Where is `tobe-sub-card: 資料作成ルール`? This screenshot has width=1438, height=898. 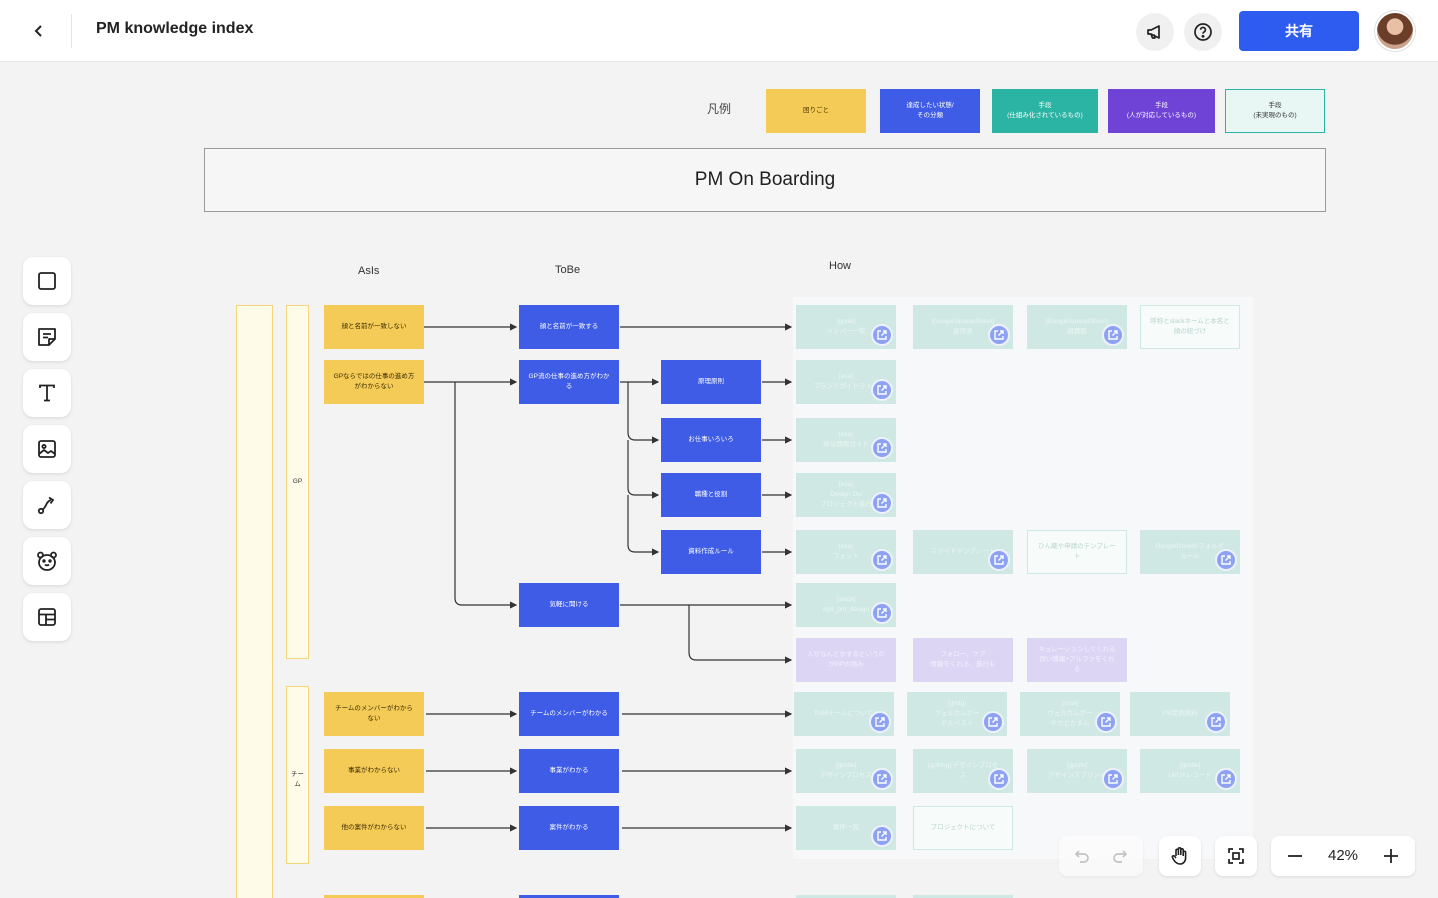 tobe-sub-card: 資料作成ルール is located at coordinates (711, 552).